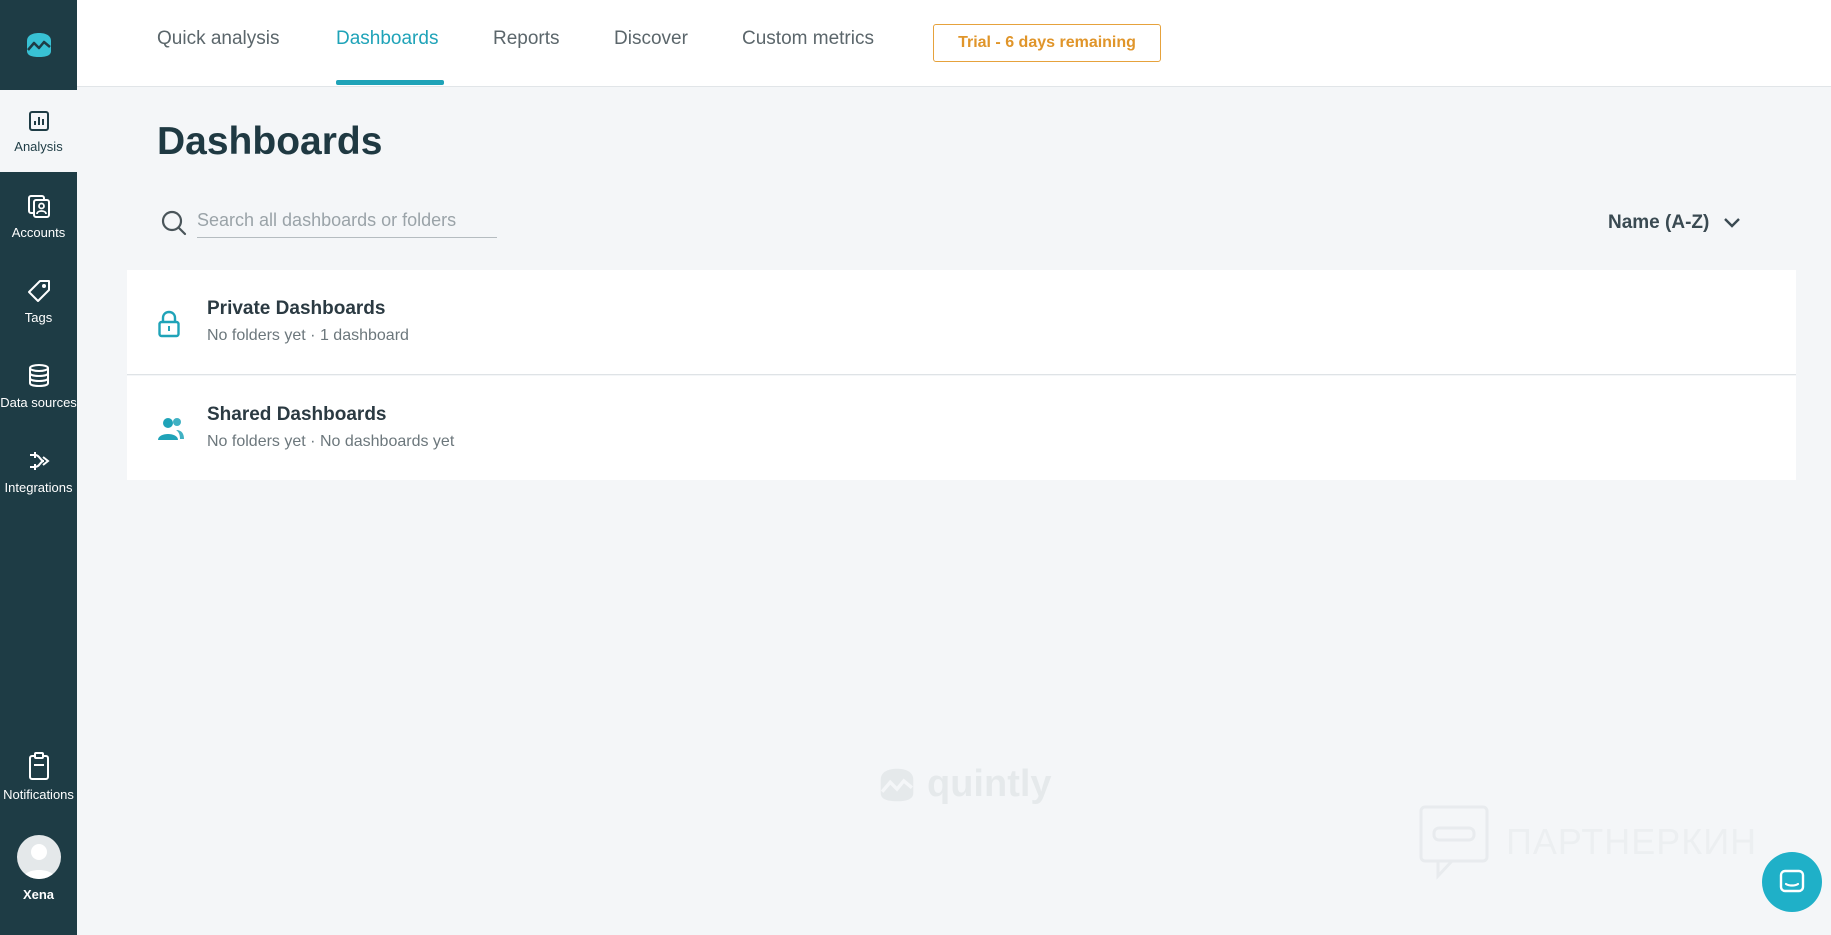 This screenshot has height=935, width=1831. Describe the element at coordinates (808, 39) in the screenshot. I see `tab-custom-metrics: Custom metrics` at that location.